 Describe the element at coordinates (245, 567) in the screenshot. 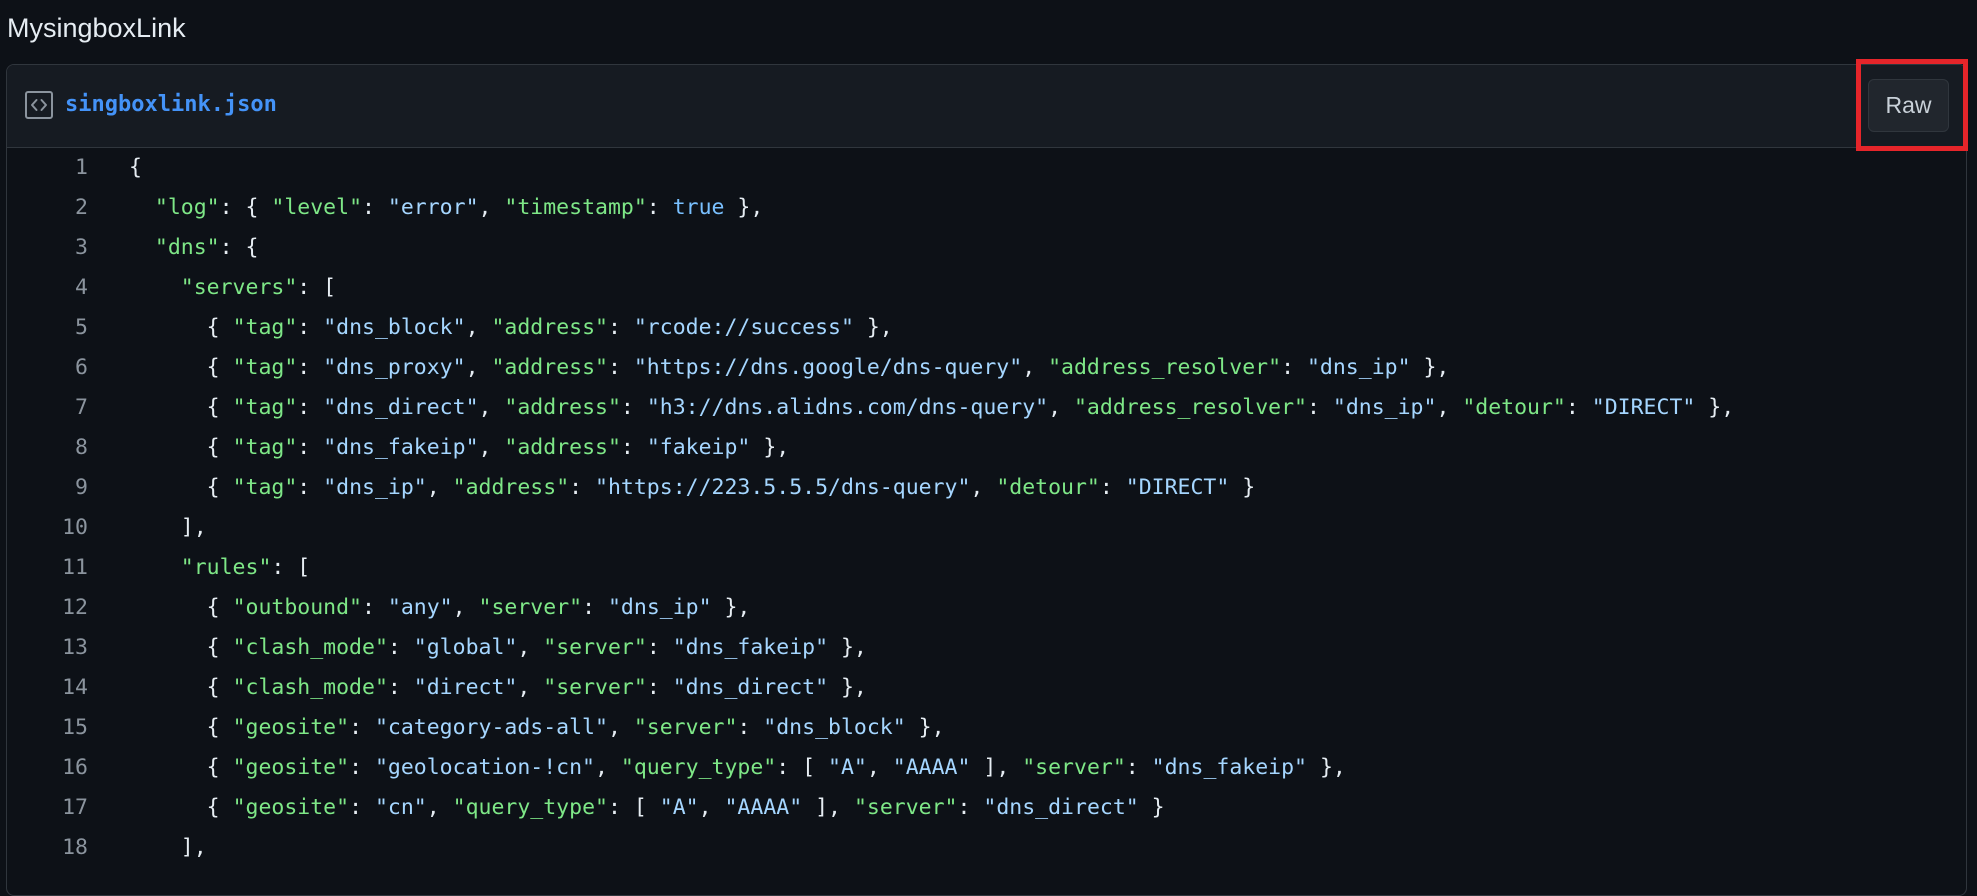

I see `code-text: "rules": [` at that location.